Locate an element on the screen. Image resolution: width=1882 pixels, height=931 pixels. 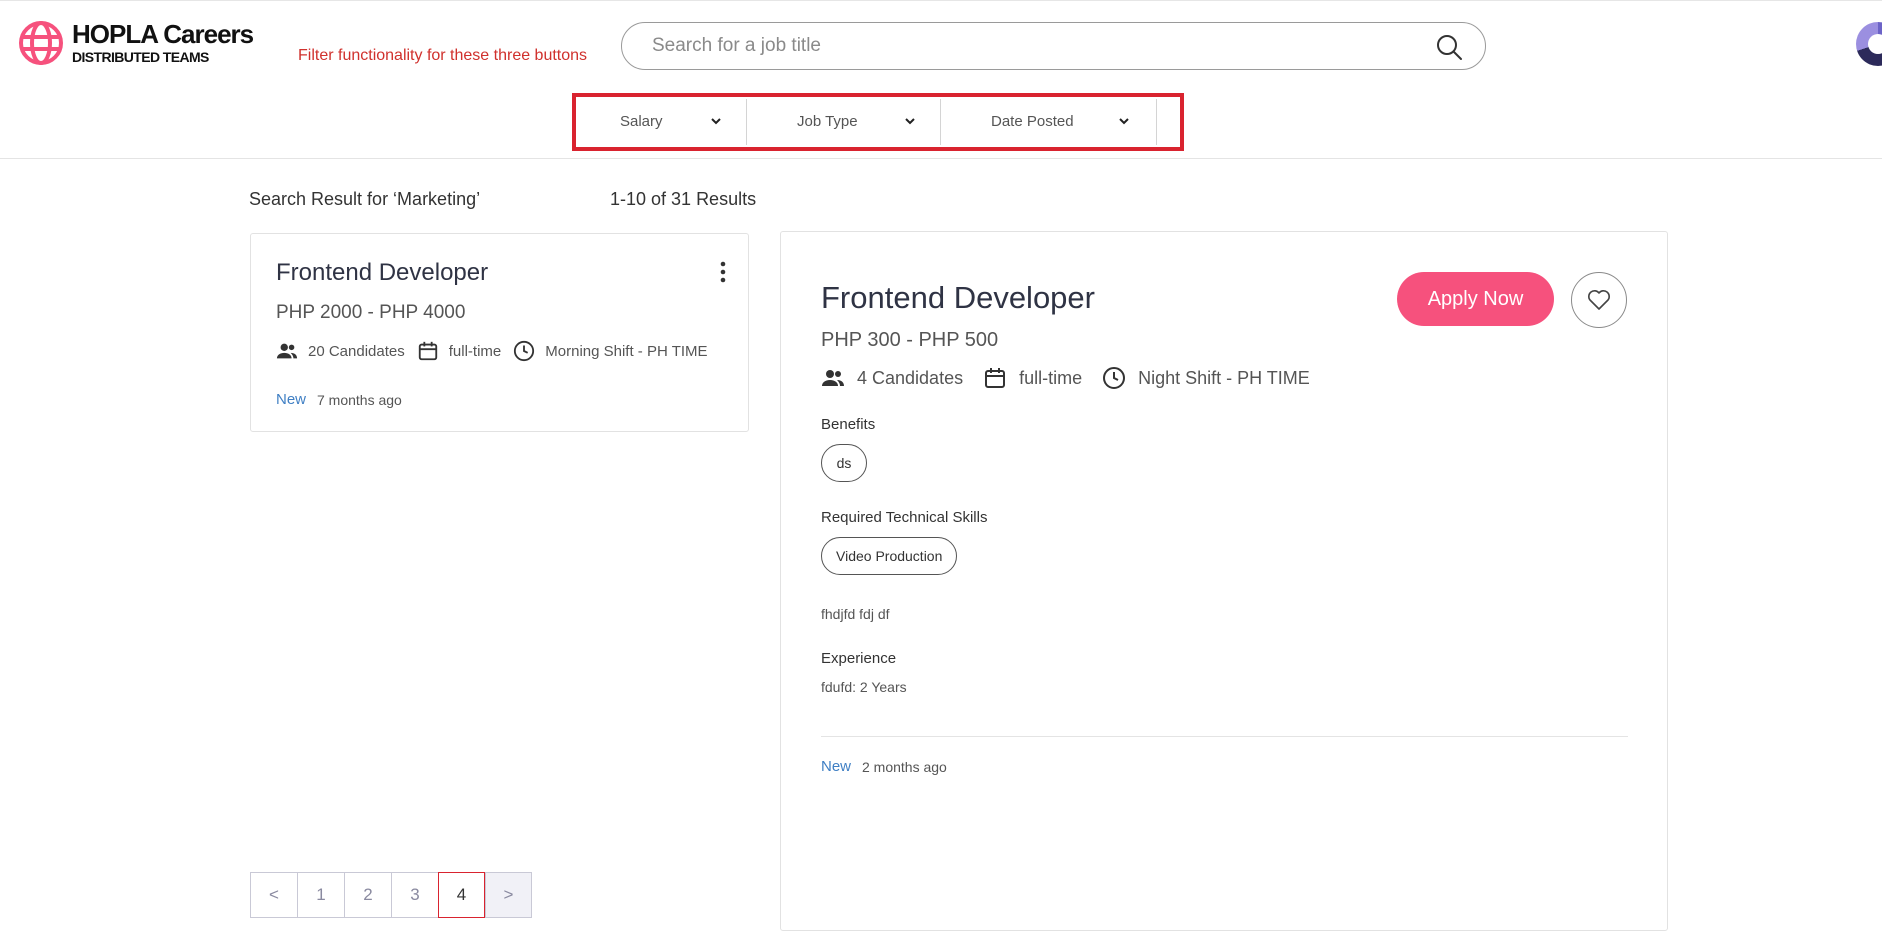
job-card-candidates: 20 Candidates is located at coordinates (356, 351).